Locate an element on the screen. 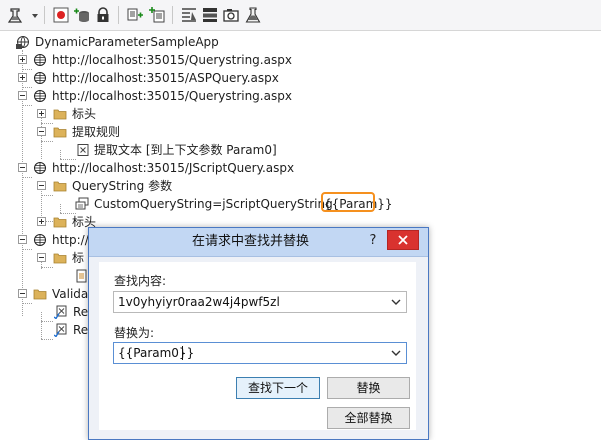 This screenshot has height=440, width=601. replace-with-combobox: {{Param0}} is located at coordinates (260, 353).